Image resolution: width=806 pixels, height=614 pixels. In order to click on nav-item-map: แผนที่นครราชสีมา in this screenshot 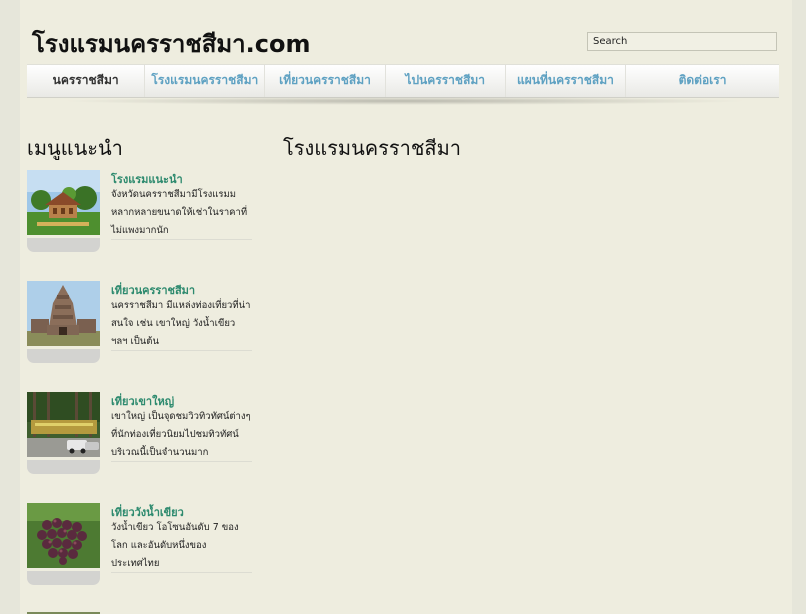, I will do `click(566, 81)`.